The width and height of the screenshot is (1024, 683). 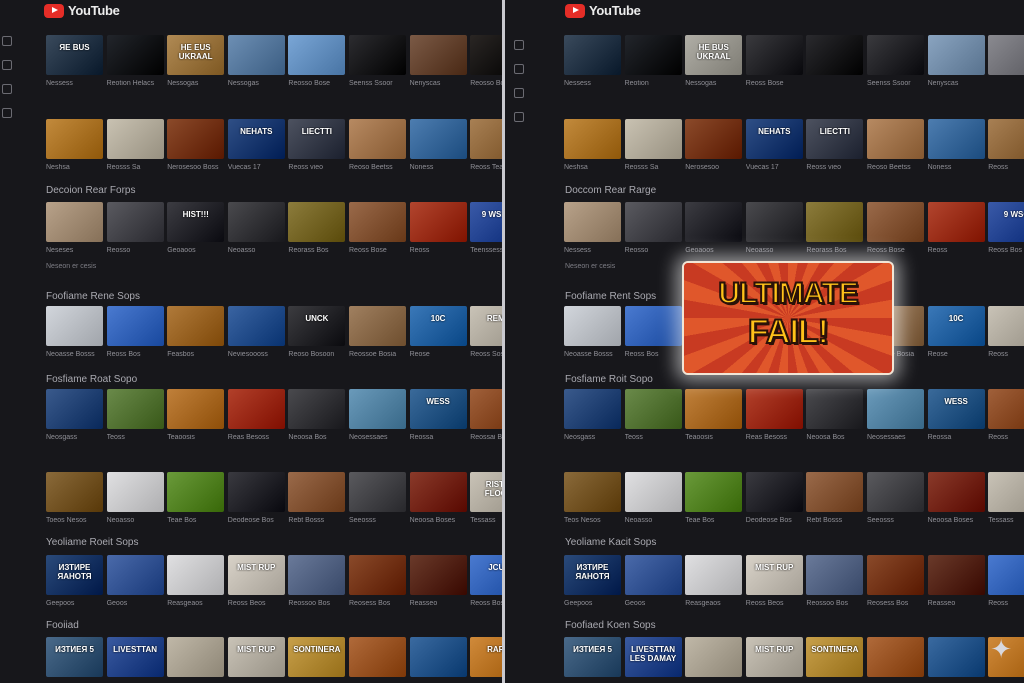 What do you see at coordinates (135, 83) in the screenshot?
I see `video-title: Reotion Helacs` at bounding box center [135, 83].